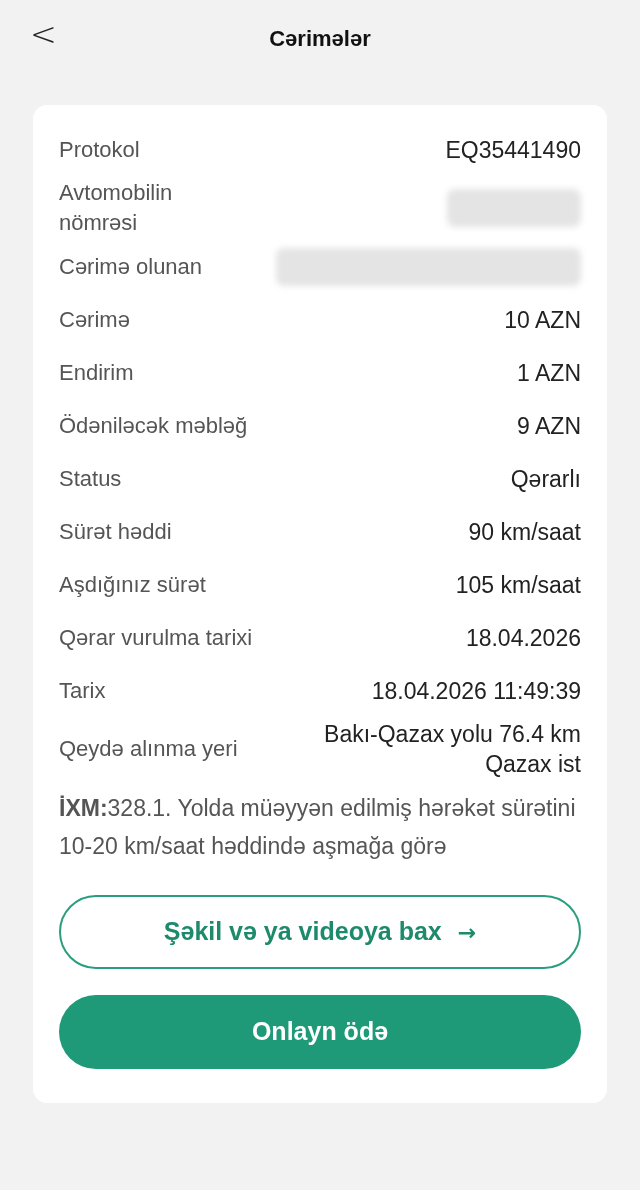 This screenshot has width=640, height=1190. I want to click on field-value: Bakı-Qazax yolu 76.4 km Qazax ist, so click(452, 749).